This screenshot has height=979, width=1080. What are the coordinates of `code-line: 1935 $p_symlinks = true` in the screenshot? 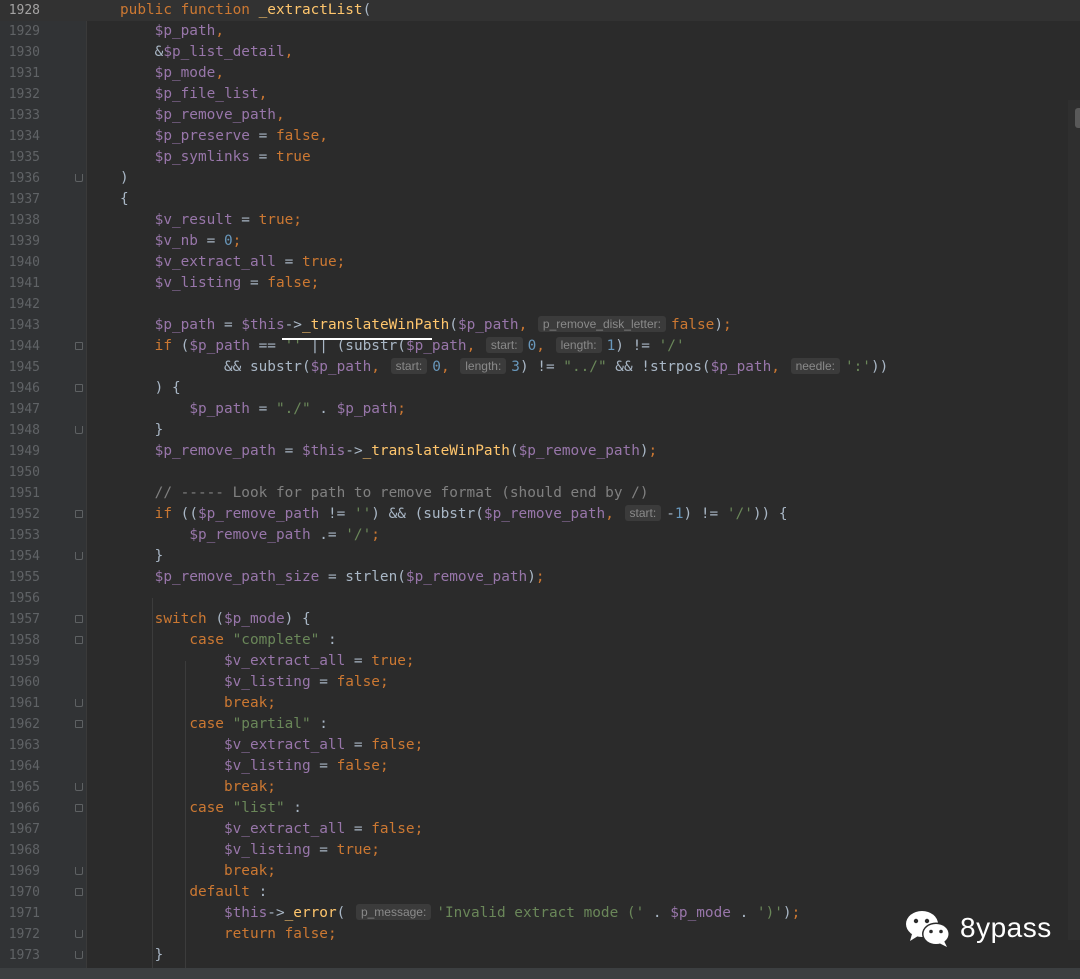 It's located at (540, 157).